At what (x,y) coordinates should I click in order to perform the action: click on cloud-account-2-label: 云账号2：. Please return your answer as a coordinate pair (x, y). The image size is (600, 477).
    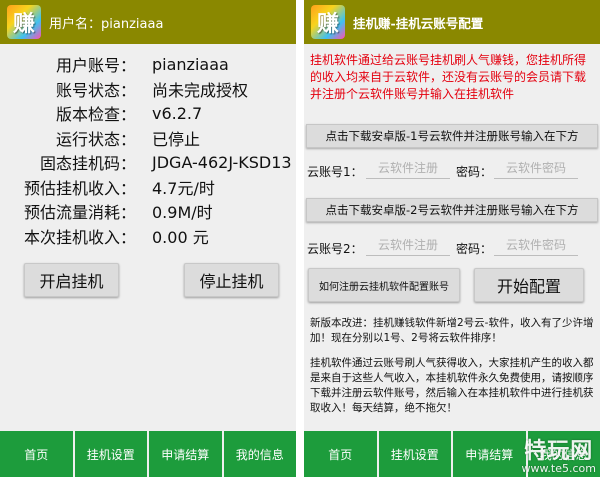
    Looking at the image, I should click on (335, 249).